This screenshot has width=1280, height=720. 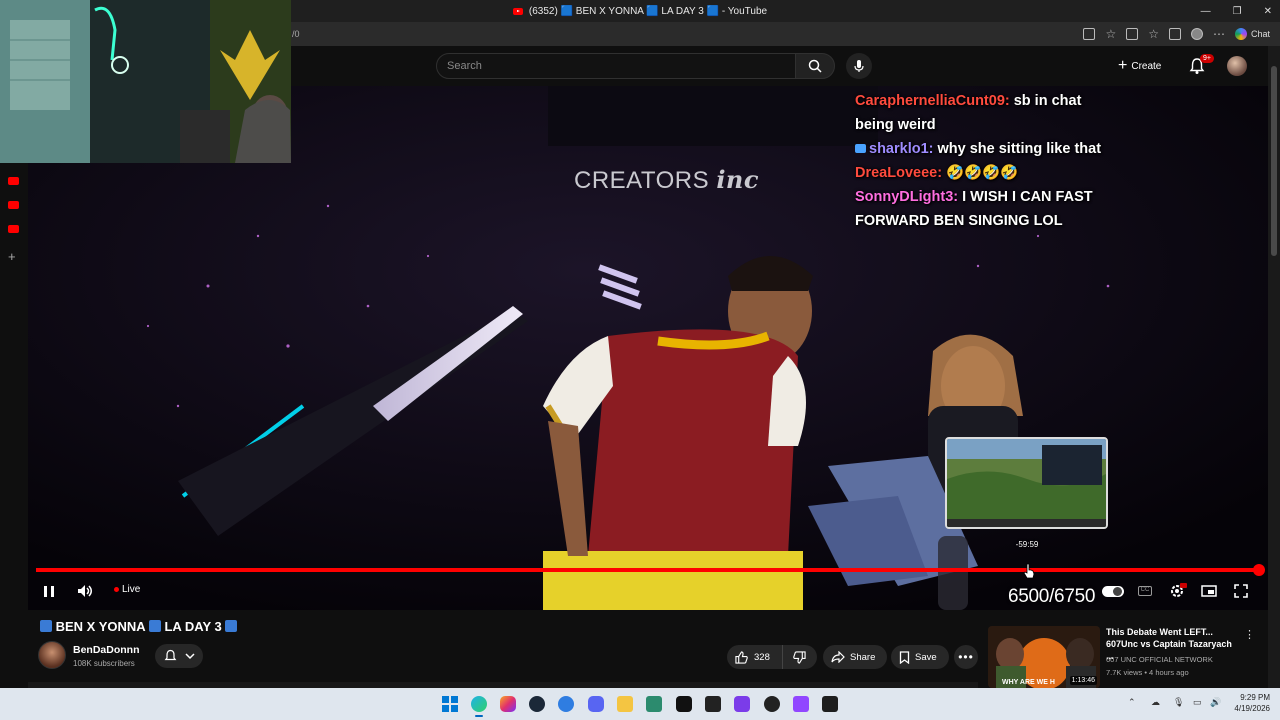 What do you see at coordinates (1206, 11) in the screenshot?
I see `minimize-icon: —` at bounding box center [1206, 11].